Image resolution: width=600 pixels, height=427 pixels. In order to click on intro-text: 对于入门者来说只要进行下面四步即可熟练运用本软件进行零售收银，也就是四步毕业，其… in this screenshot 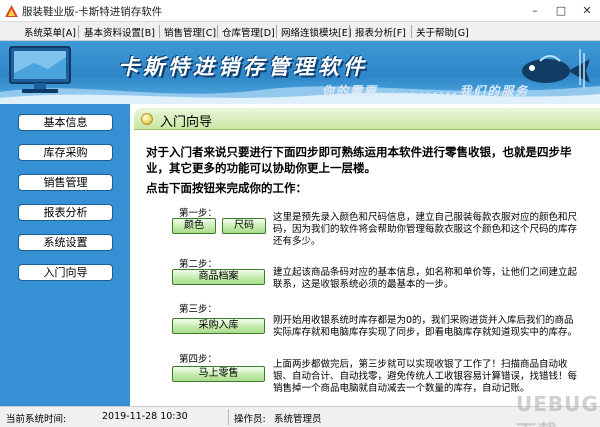, I will do `click(359, 160)`.